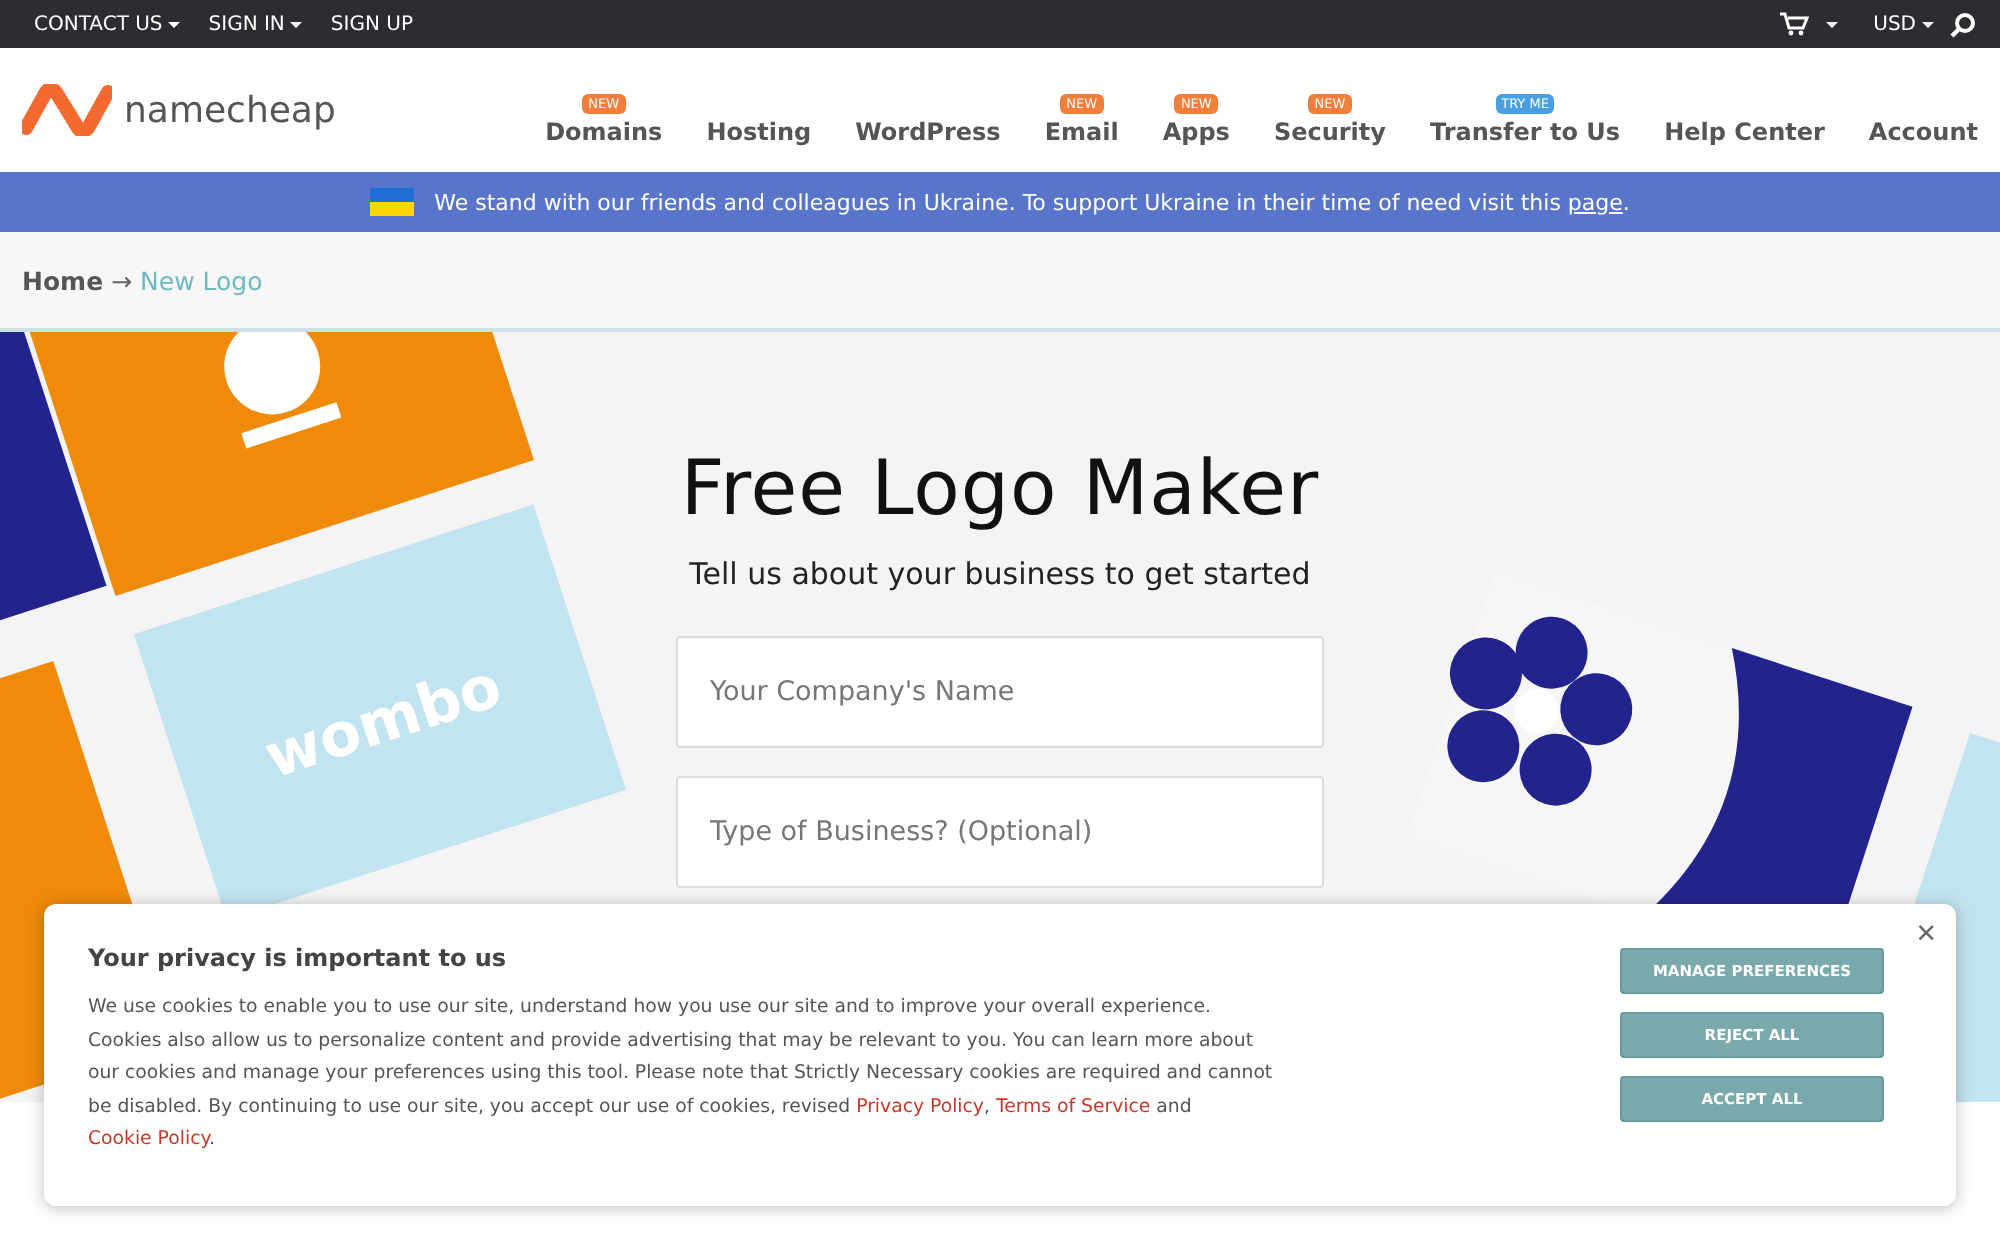 Image resolution: width=2000 pixels, height=1250 pixels. Describe the element at coordinates (1903, 24) in the screenshot. I see `currency-selector: USD` at that location.